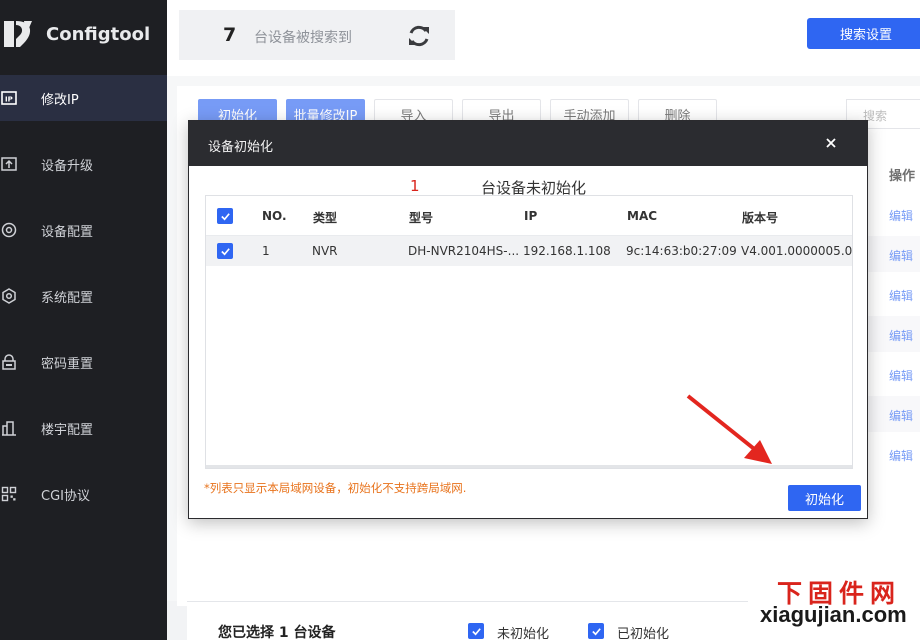 This screenshot has width=920, height=640. What do you see at coordinates (415, 186) in the screenshot?
I see `uninitialized-count: 1` at bounding box center [415, 186].